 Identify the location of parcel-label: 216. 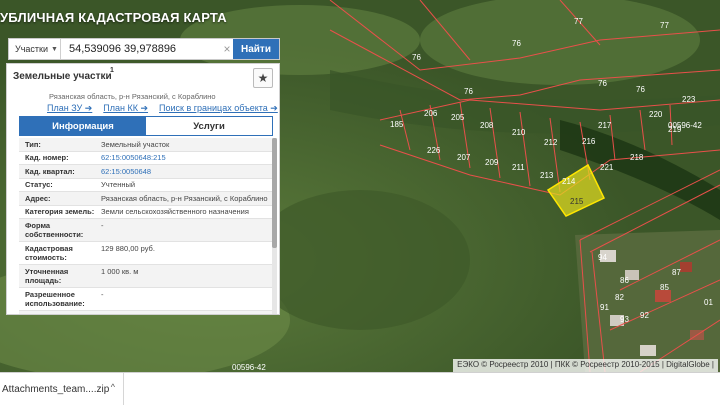
(589, 141).